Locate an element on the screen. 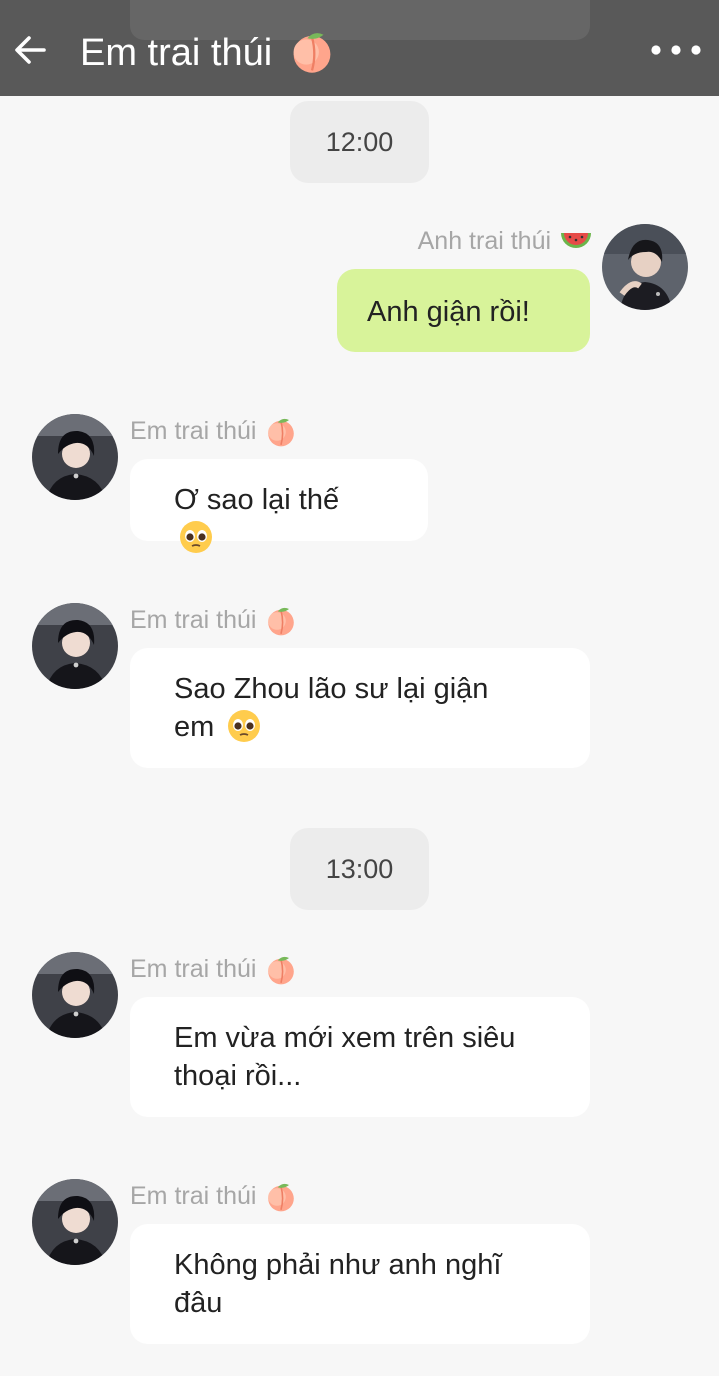  message-bubble-sent: Anh giận rồi! is located at coordinates (463, 310).